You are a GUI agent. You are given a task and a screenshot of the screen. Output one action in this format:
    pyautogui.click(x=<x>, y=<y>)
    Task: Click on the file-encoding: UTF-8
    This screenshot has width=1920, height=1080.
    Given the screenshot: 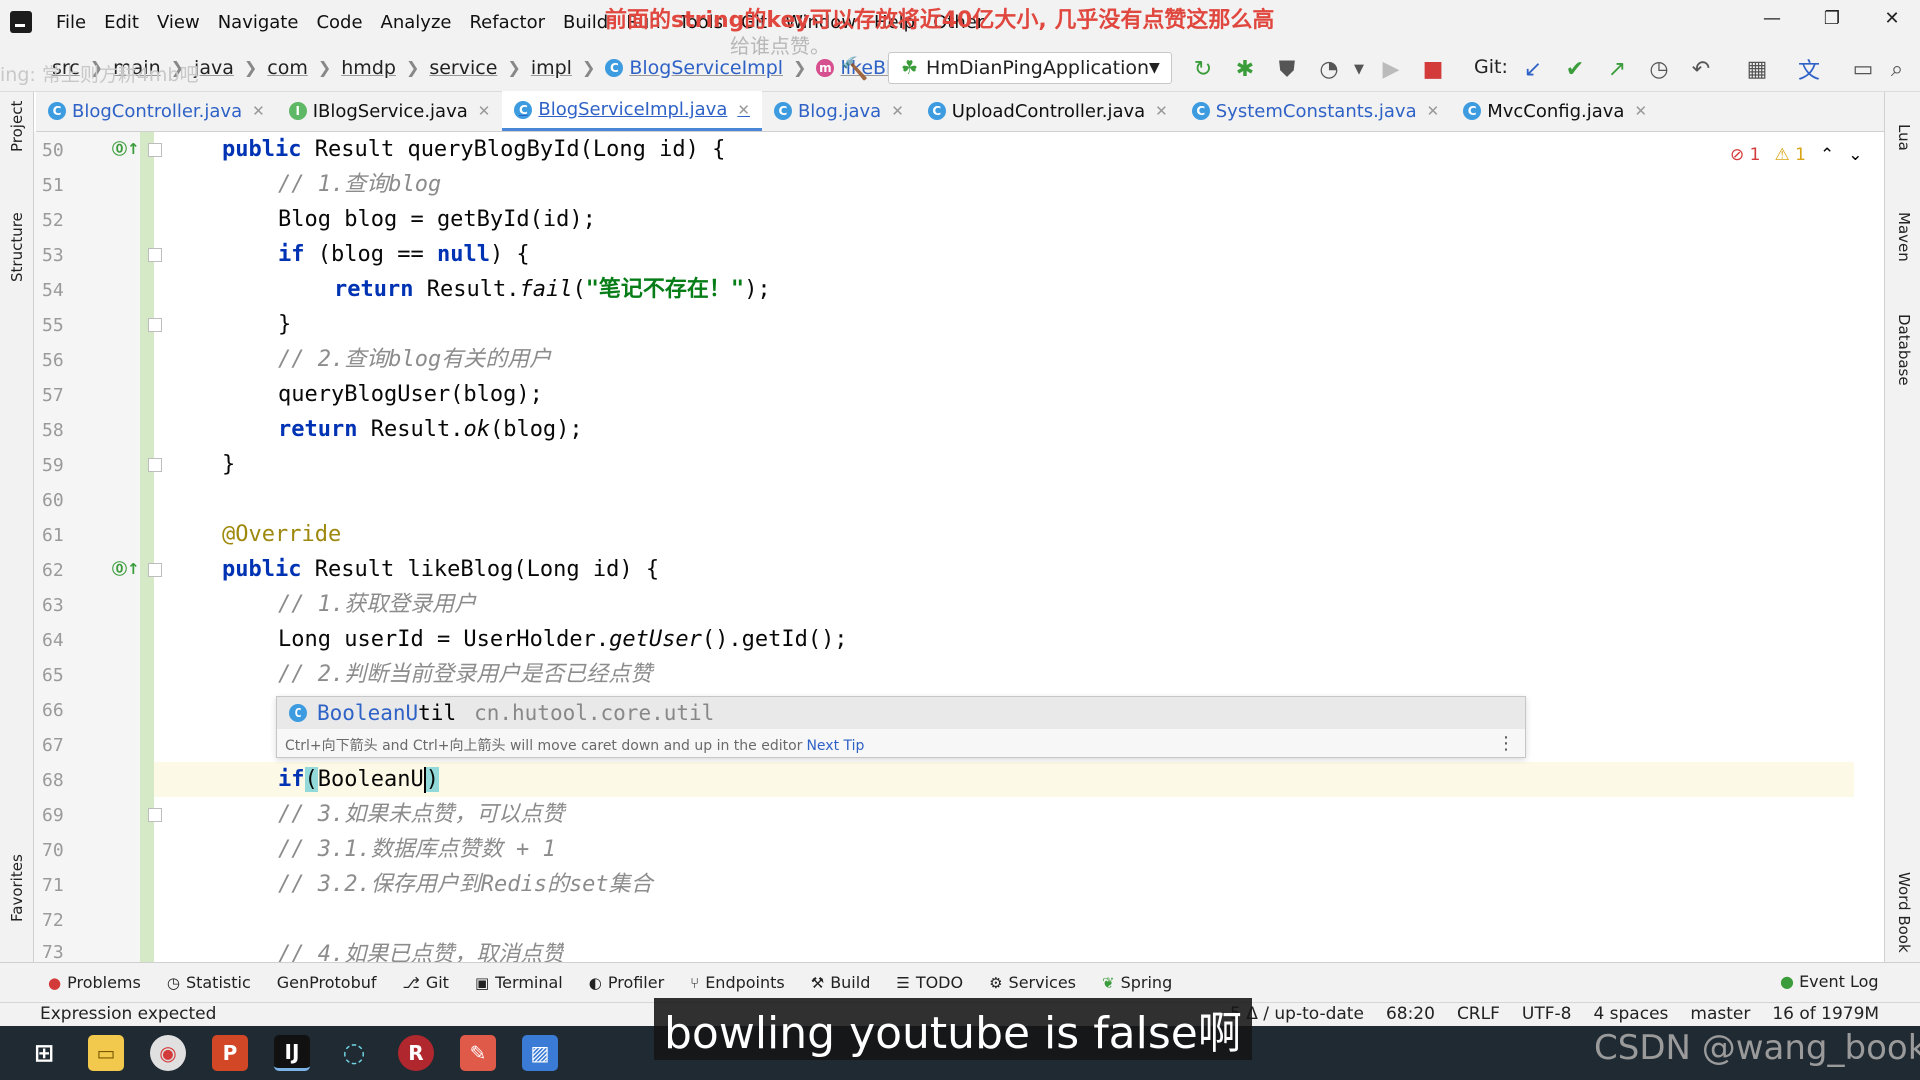 What is the action you would take?
    pyautogui.click(x=1547, y=1014)
    